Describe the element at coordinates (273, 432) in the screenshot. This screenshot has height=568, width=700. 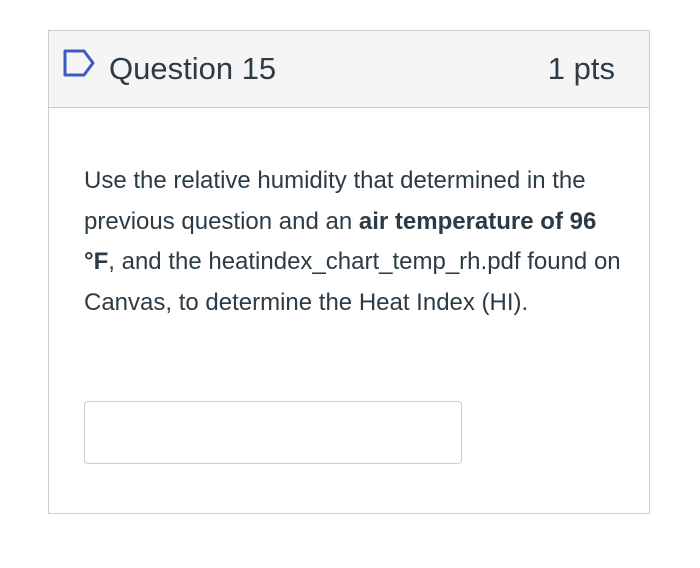
I see `answer-input` at that location.